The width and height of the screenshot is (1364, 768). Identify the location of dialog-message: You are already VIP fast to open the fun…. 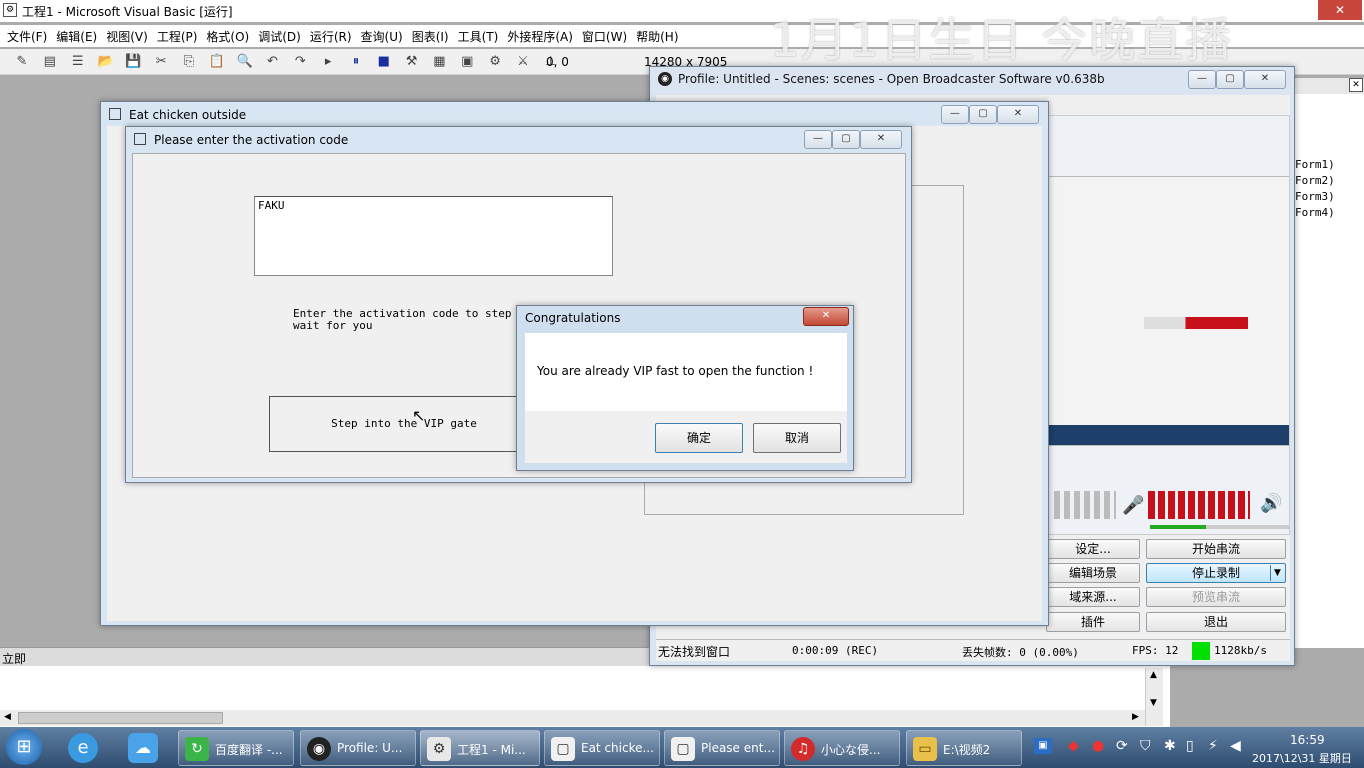
(675, 371).